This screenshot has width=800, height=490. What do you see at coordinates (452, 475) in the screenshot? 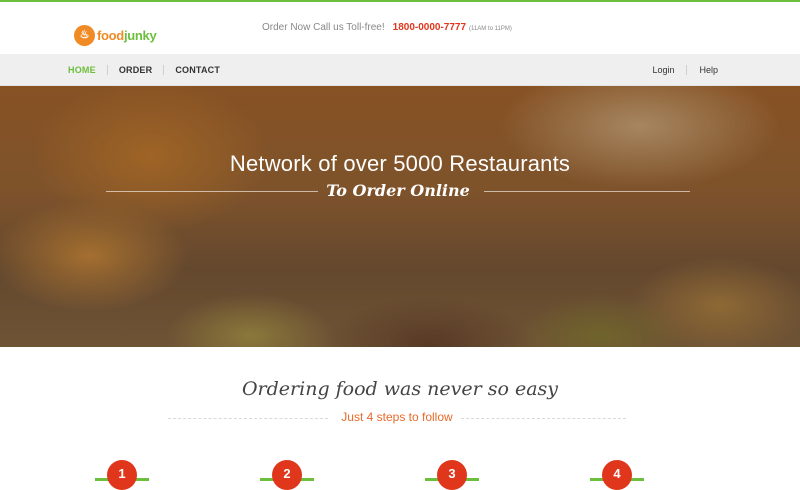
I see `step-badge-3: 3` at bounding box center [452, 475].